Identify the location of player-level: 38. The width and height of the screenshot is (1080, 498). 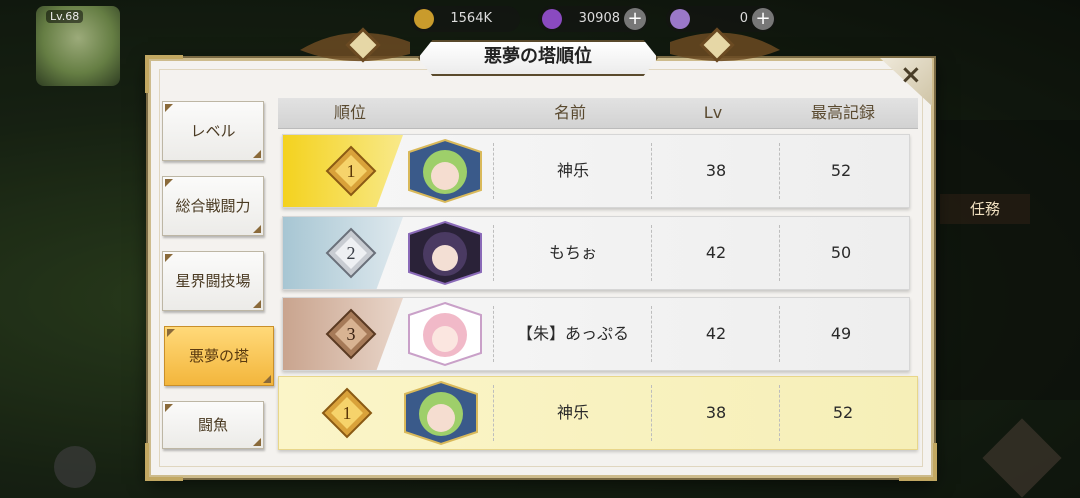
(716, 170).